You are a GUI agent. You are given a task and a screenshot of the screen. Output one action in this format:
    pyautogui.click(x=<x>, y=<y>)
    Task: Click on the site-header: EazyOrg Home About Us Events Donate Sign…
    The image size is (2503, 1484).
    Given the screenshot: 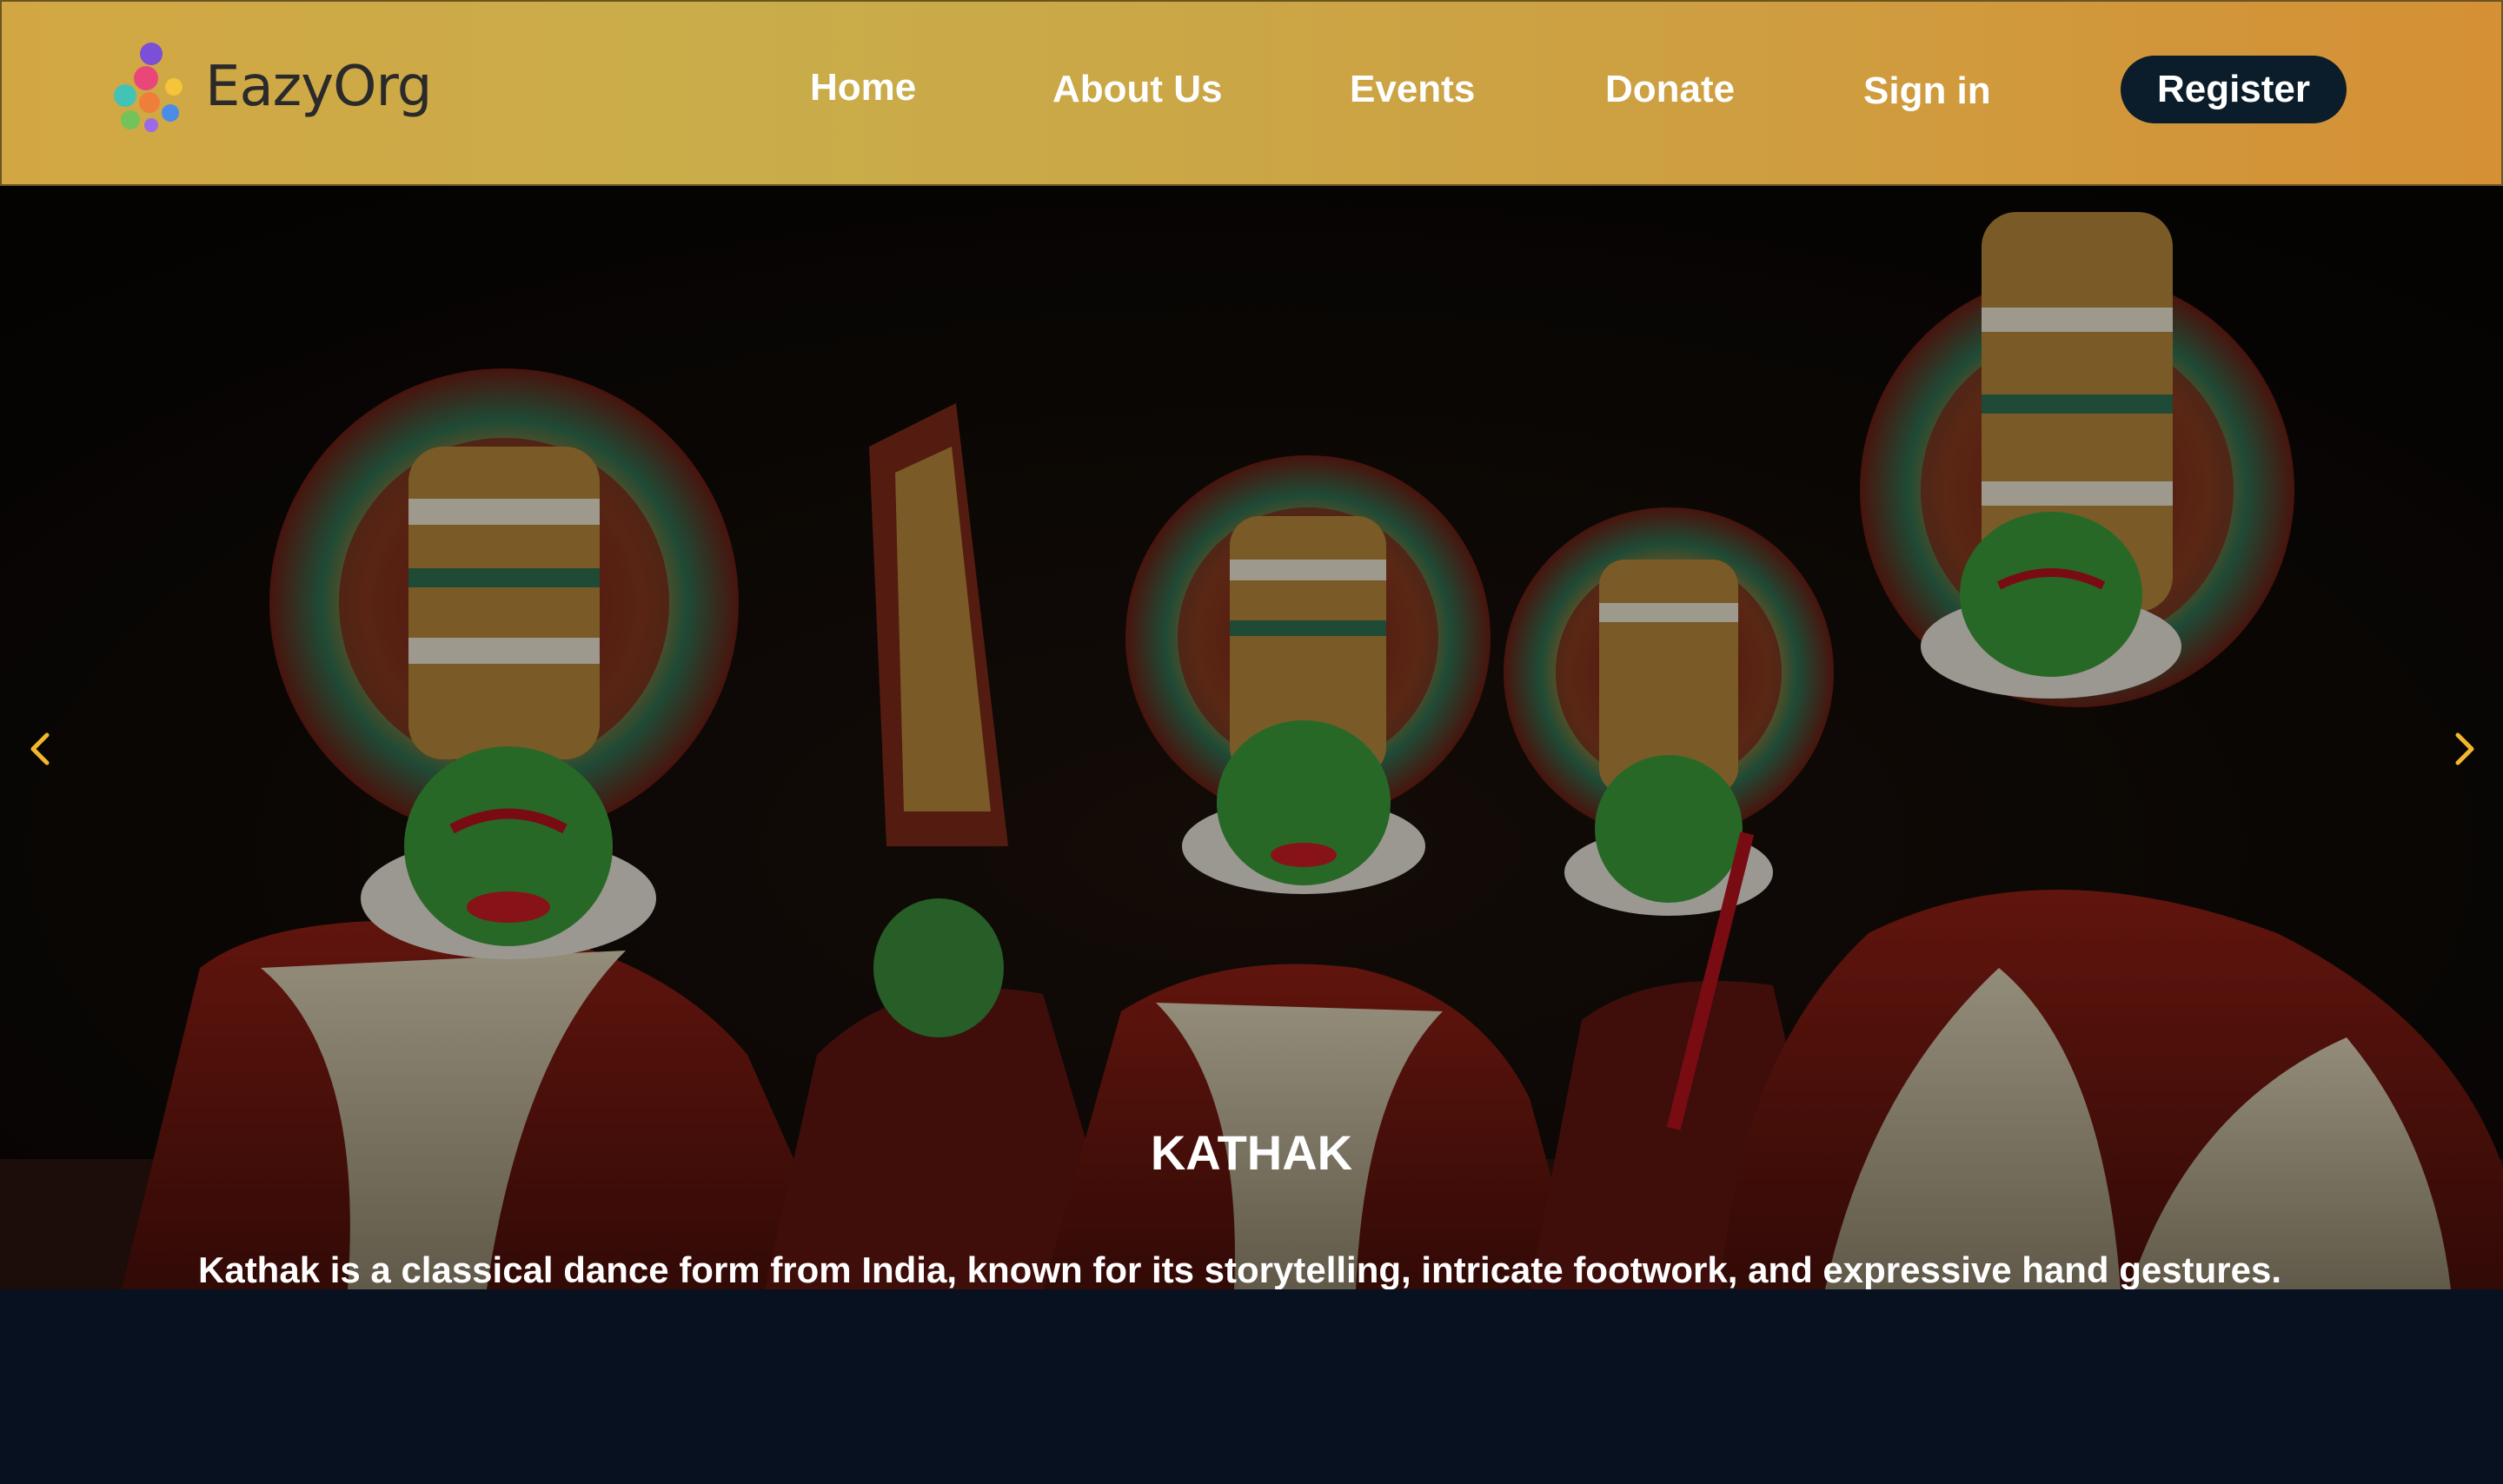 What is the action you would take?
    pyautogui.click(x=1251, y=93)
    